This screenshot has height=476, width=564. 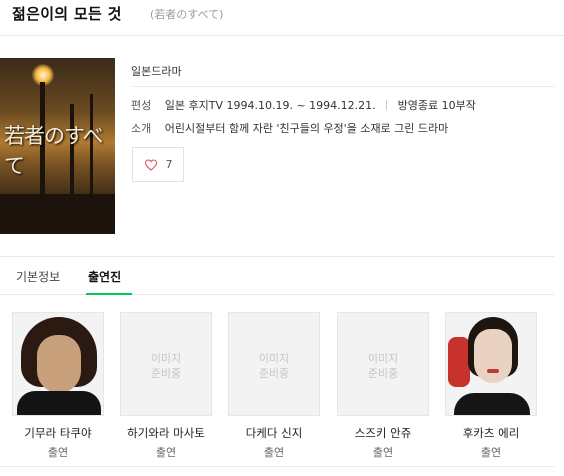 What do you see at coordinates (270, 105) in the screenshot?
I see `schedule-value: 일본 후지TV 1994.10.19. ~ 1994.12.21.` at bounding box center [270, 105].